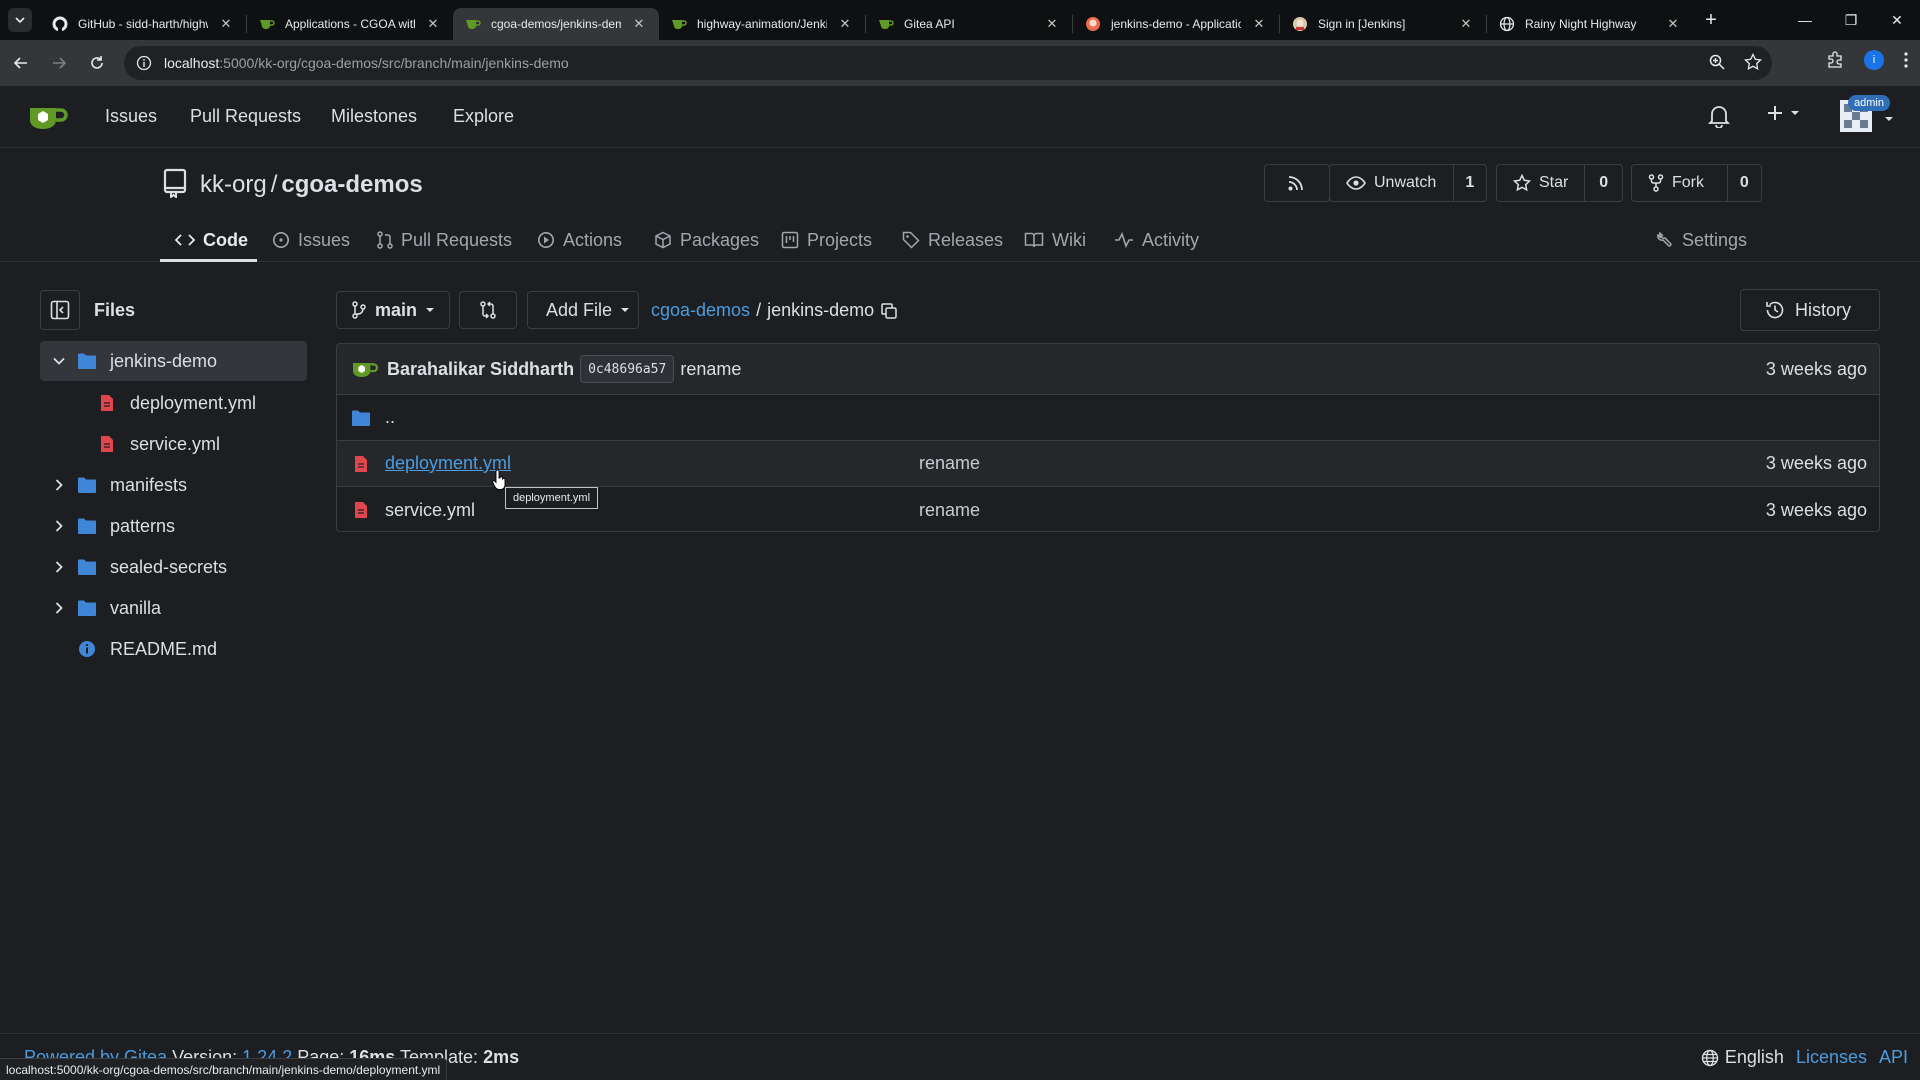  I want to click on star-button: Star, so click(1540, 183).